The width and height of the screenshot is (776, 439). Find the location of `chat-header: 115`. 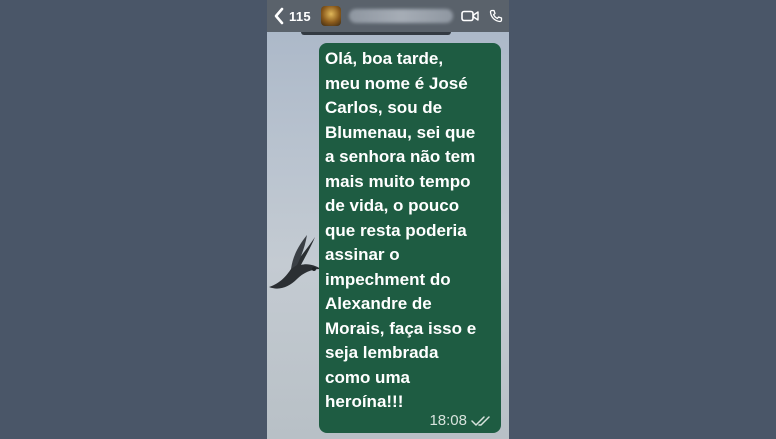

chat-header: 115 is located at coordinates (388, 16).